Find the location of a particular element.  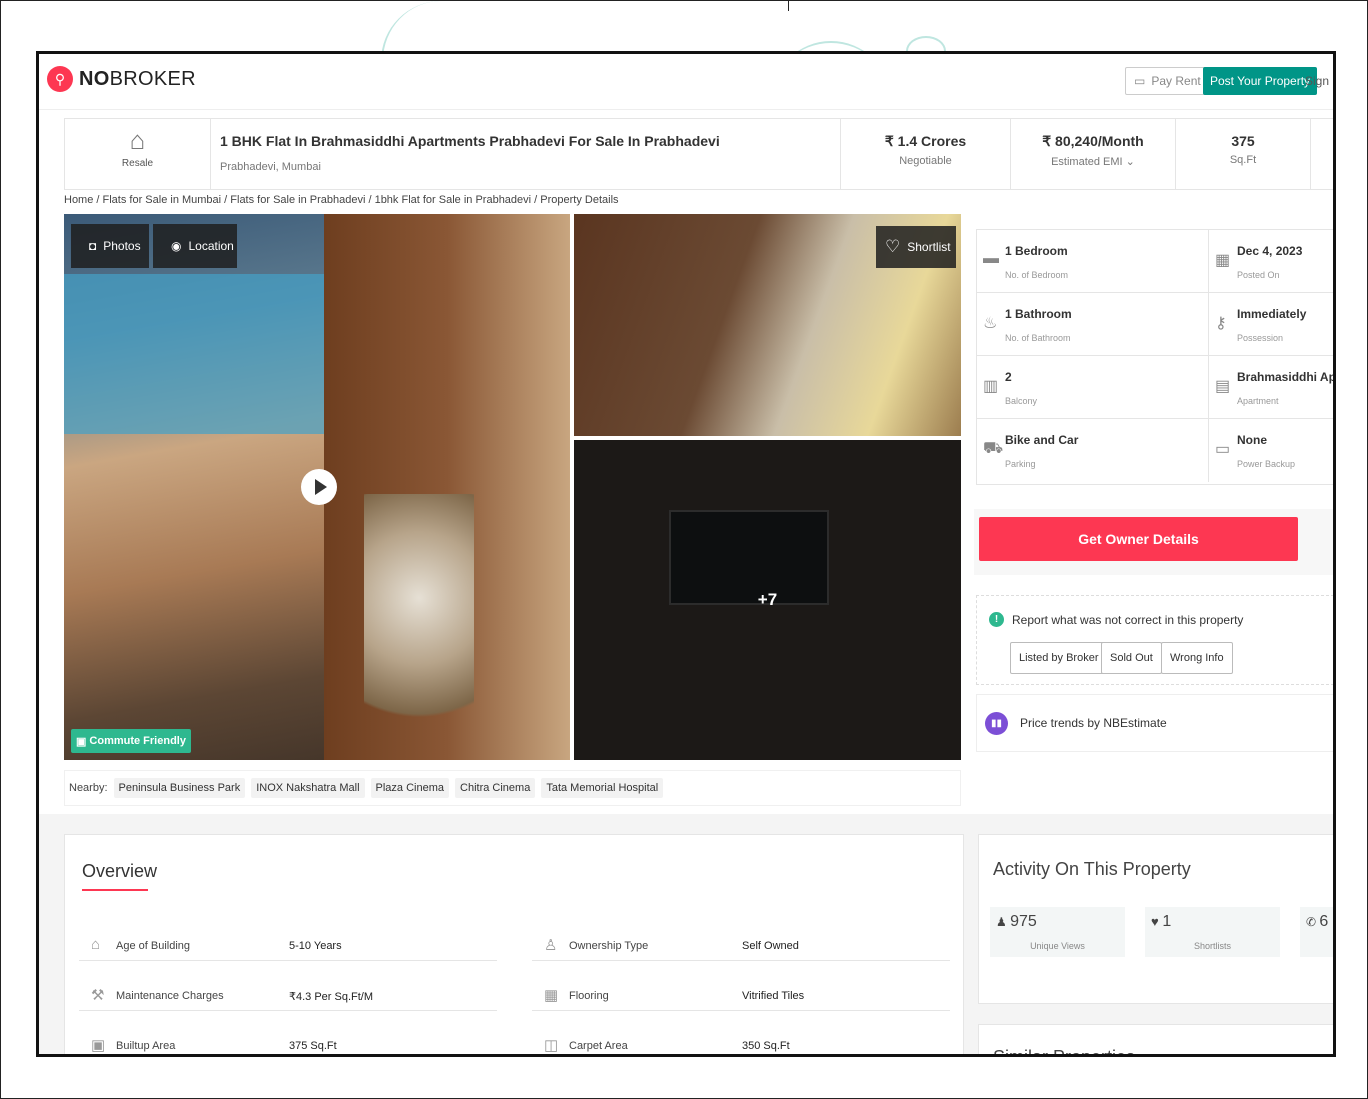

bath-icon: ♨ is located at coordinates (990, 323).